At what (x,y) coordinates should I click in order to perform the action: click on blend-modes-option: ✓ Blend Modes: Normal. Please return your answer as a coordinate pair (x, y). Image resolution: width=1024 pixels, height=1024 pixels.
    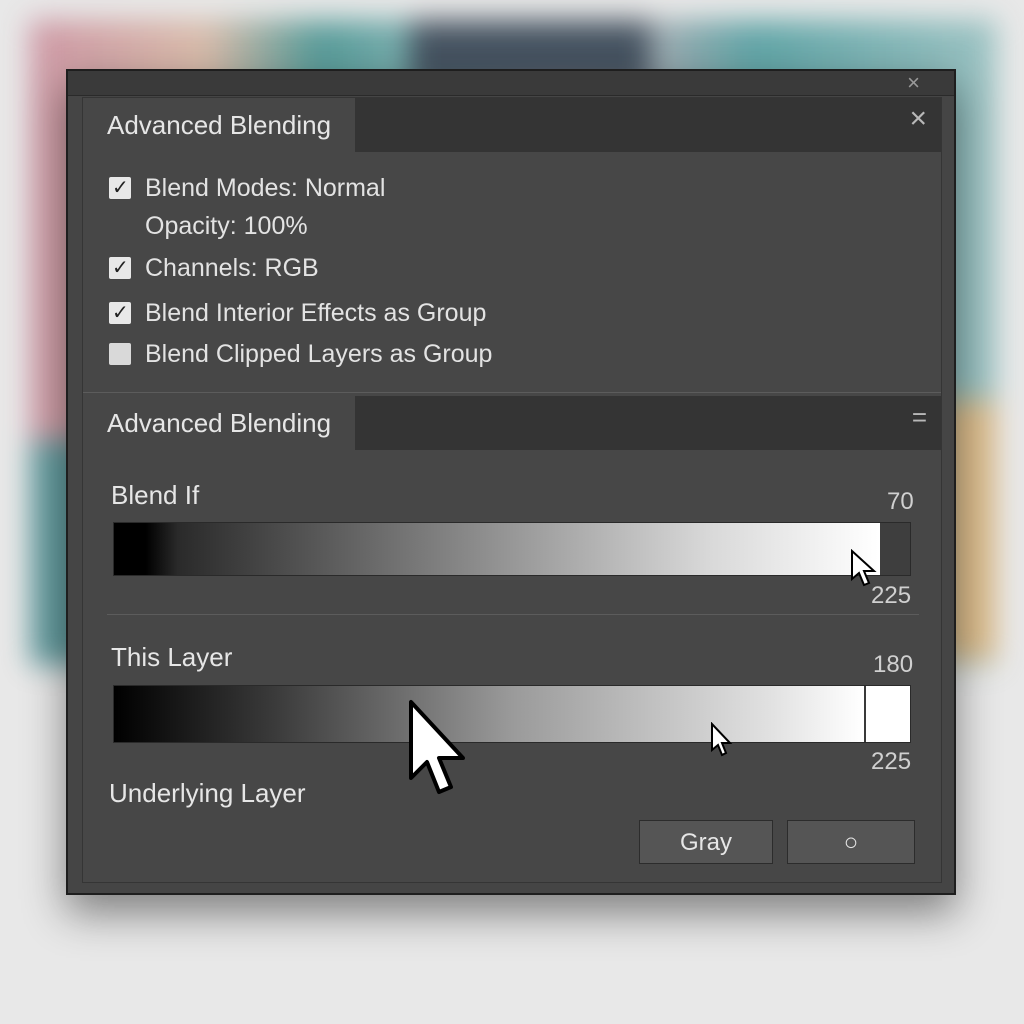
    Looking at the image, I should click on (247, 188).